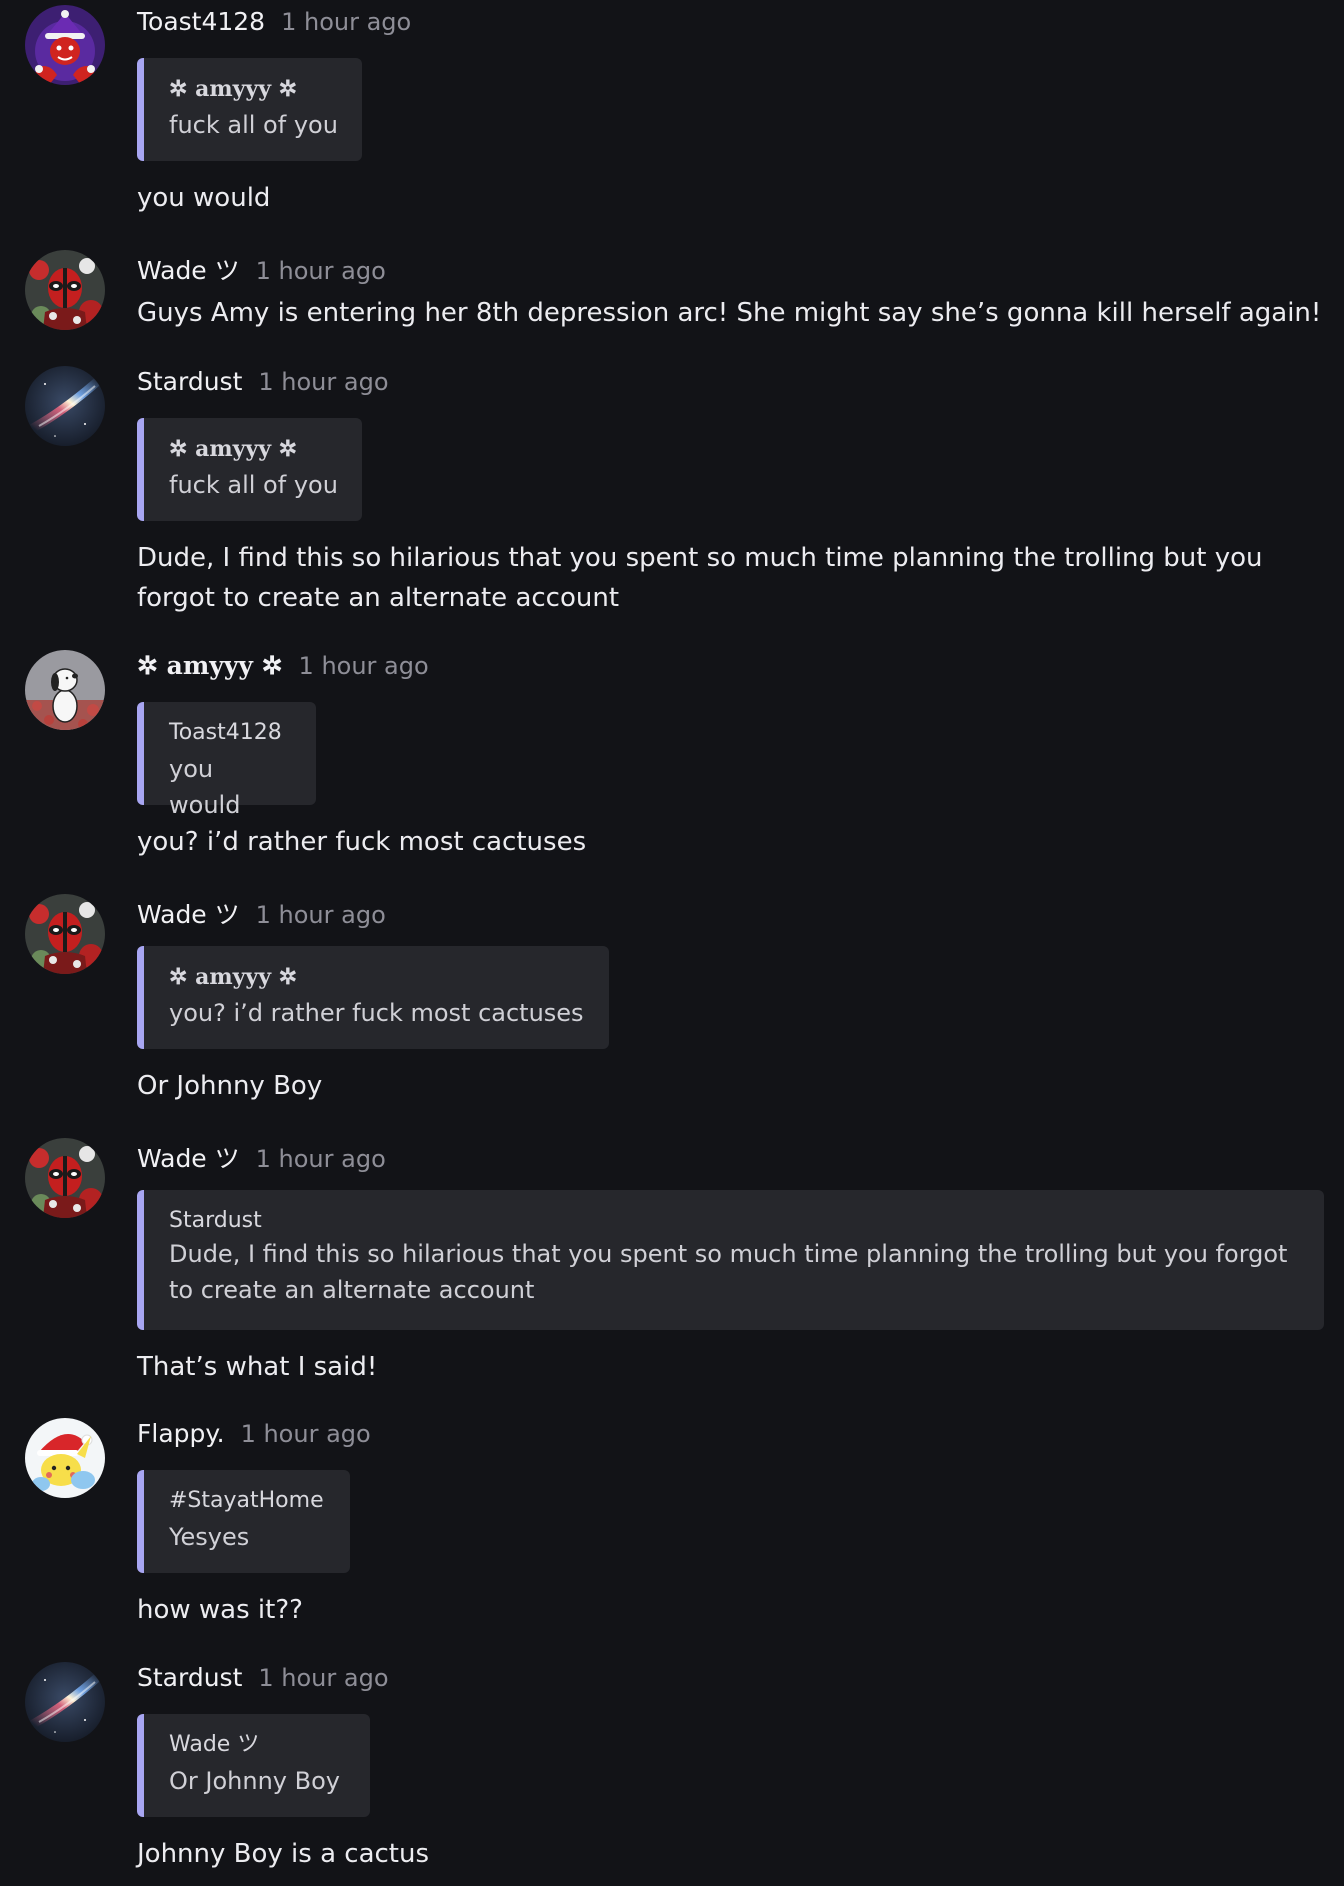  I want to click on quote-author: #StayatHome, so click(246, 1500).